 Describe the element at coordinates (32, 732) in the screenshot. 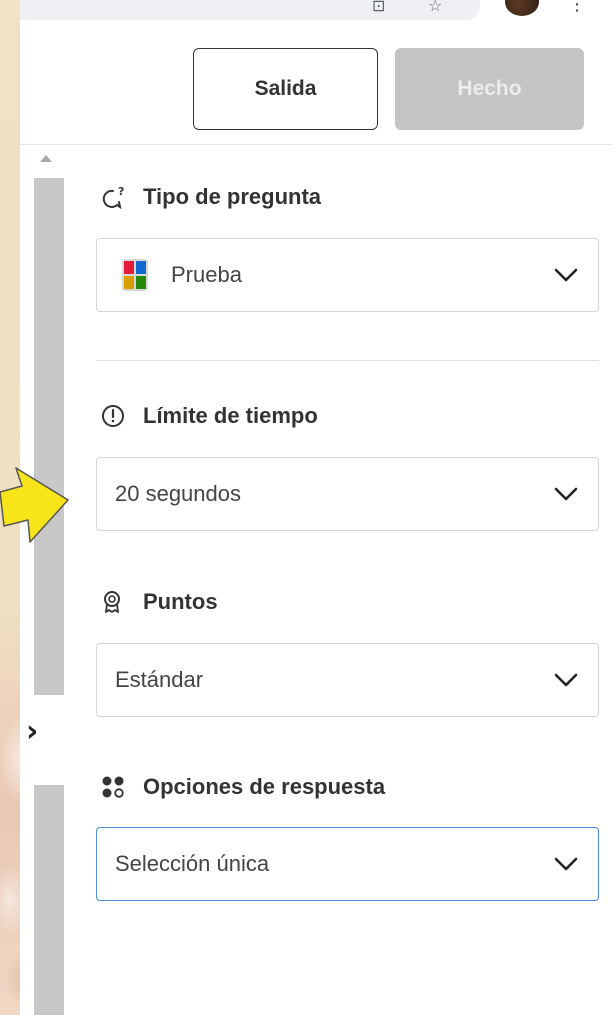

I see `chevron-right-icon: ›` at that location.